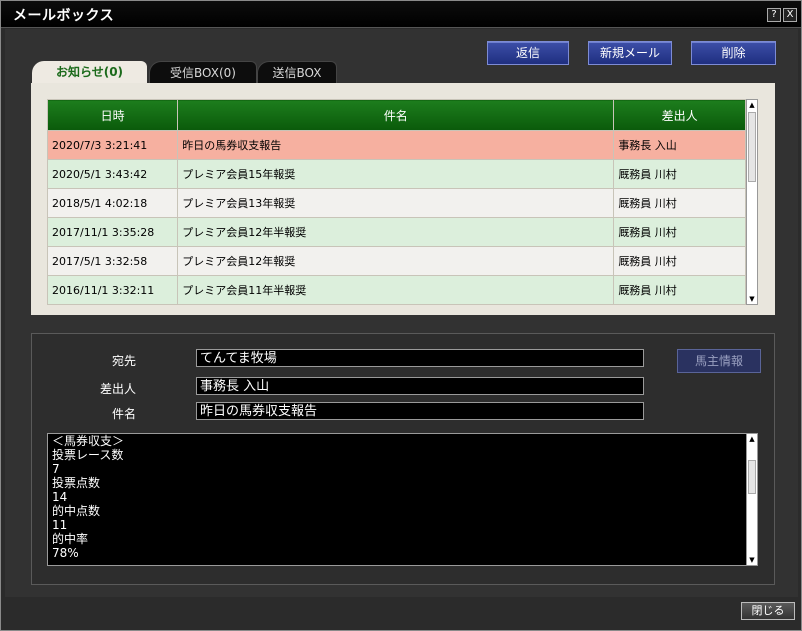  I want to click on subject-field: 昨日の馬券収支報告, so click(420, 411).